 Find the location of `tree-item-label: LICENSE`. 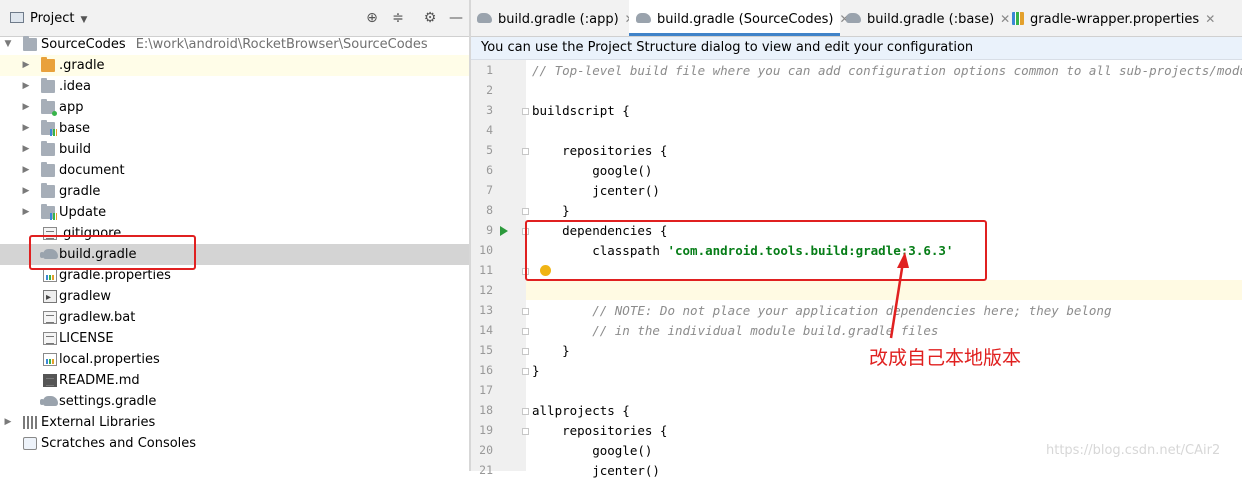

tree-item-label: LICENSE is located at coordinates (86, 338).